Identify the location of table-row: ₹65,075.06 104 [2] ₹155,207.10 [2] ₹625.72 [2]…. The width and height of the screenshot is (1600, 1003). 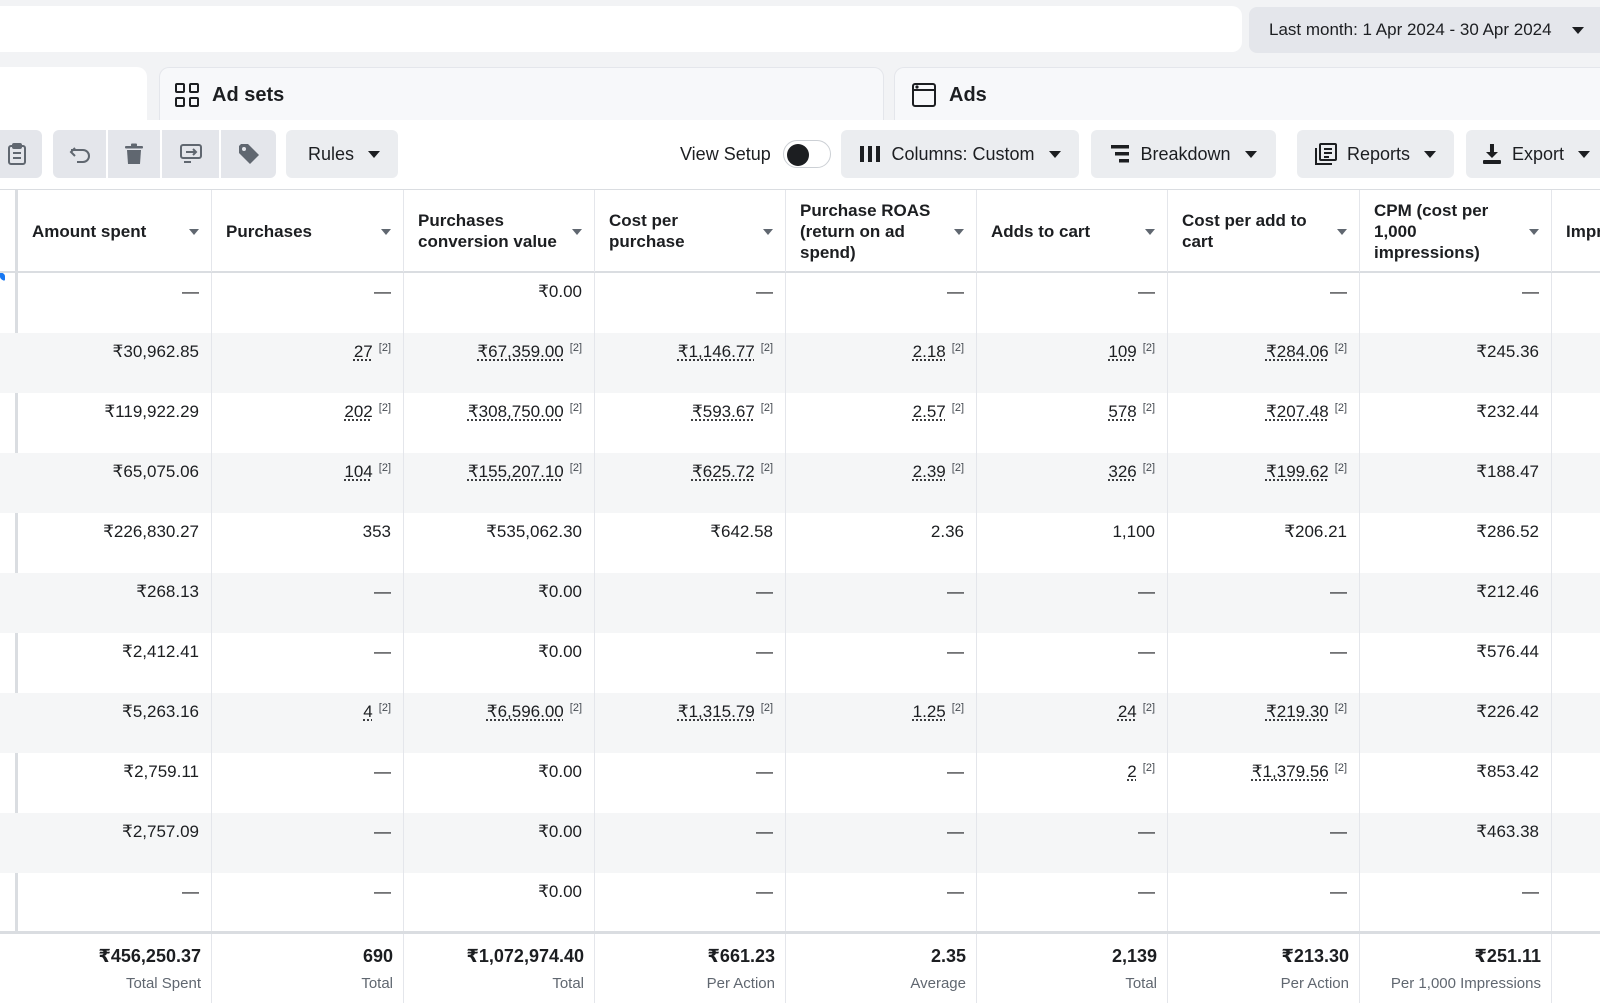
(800, 483).